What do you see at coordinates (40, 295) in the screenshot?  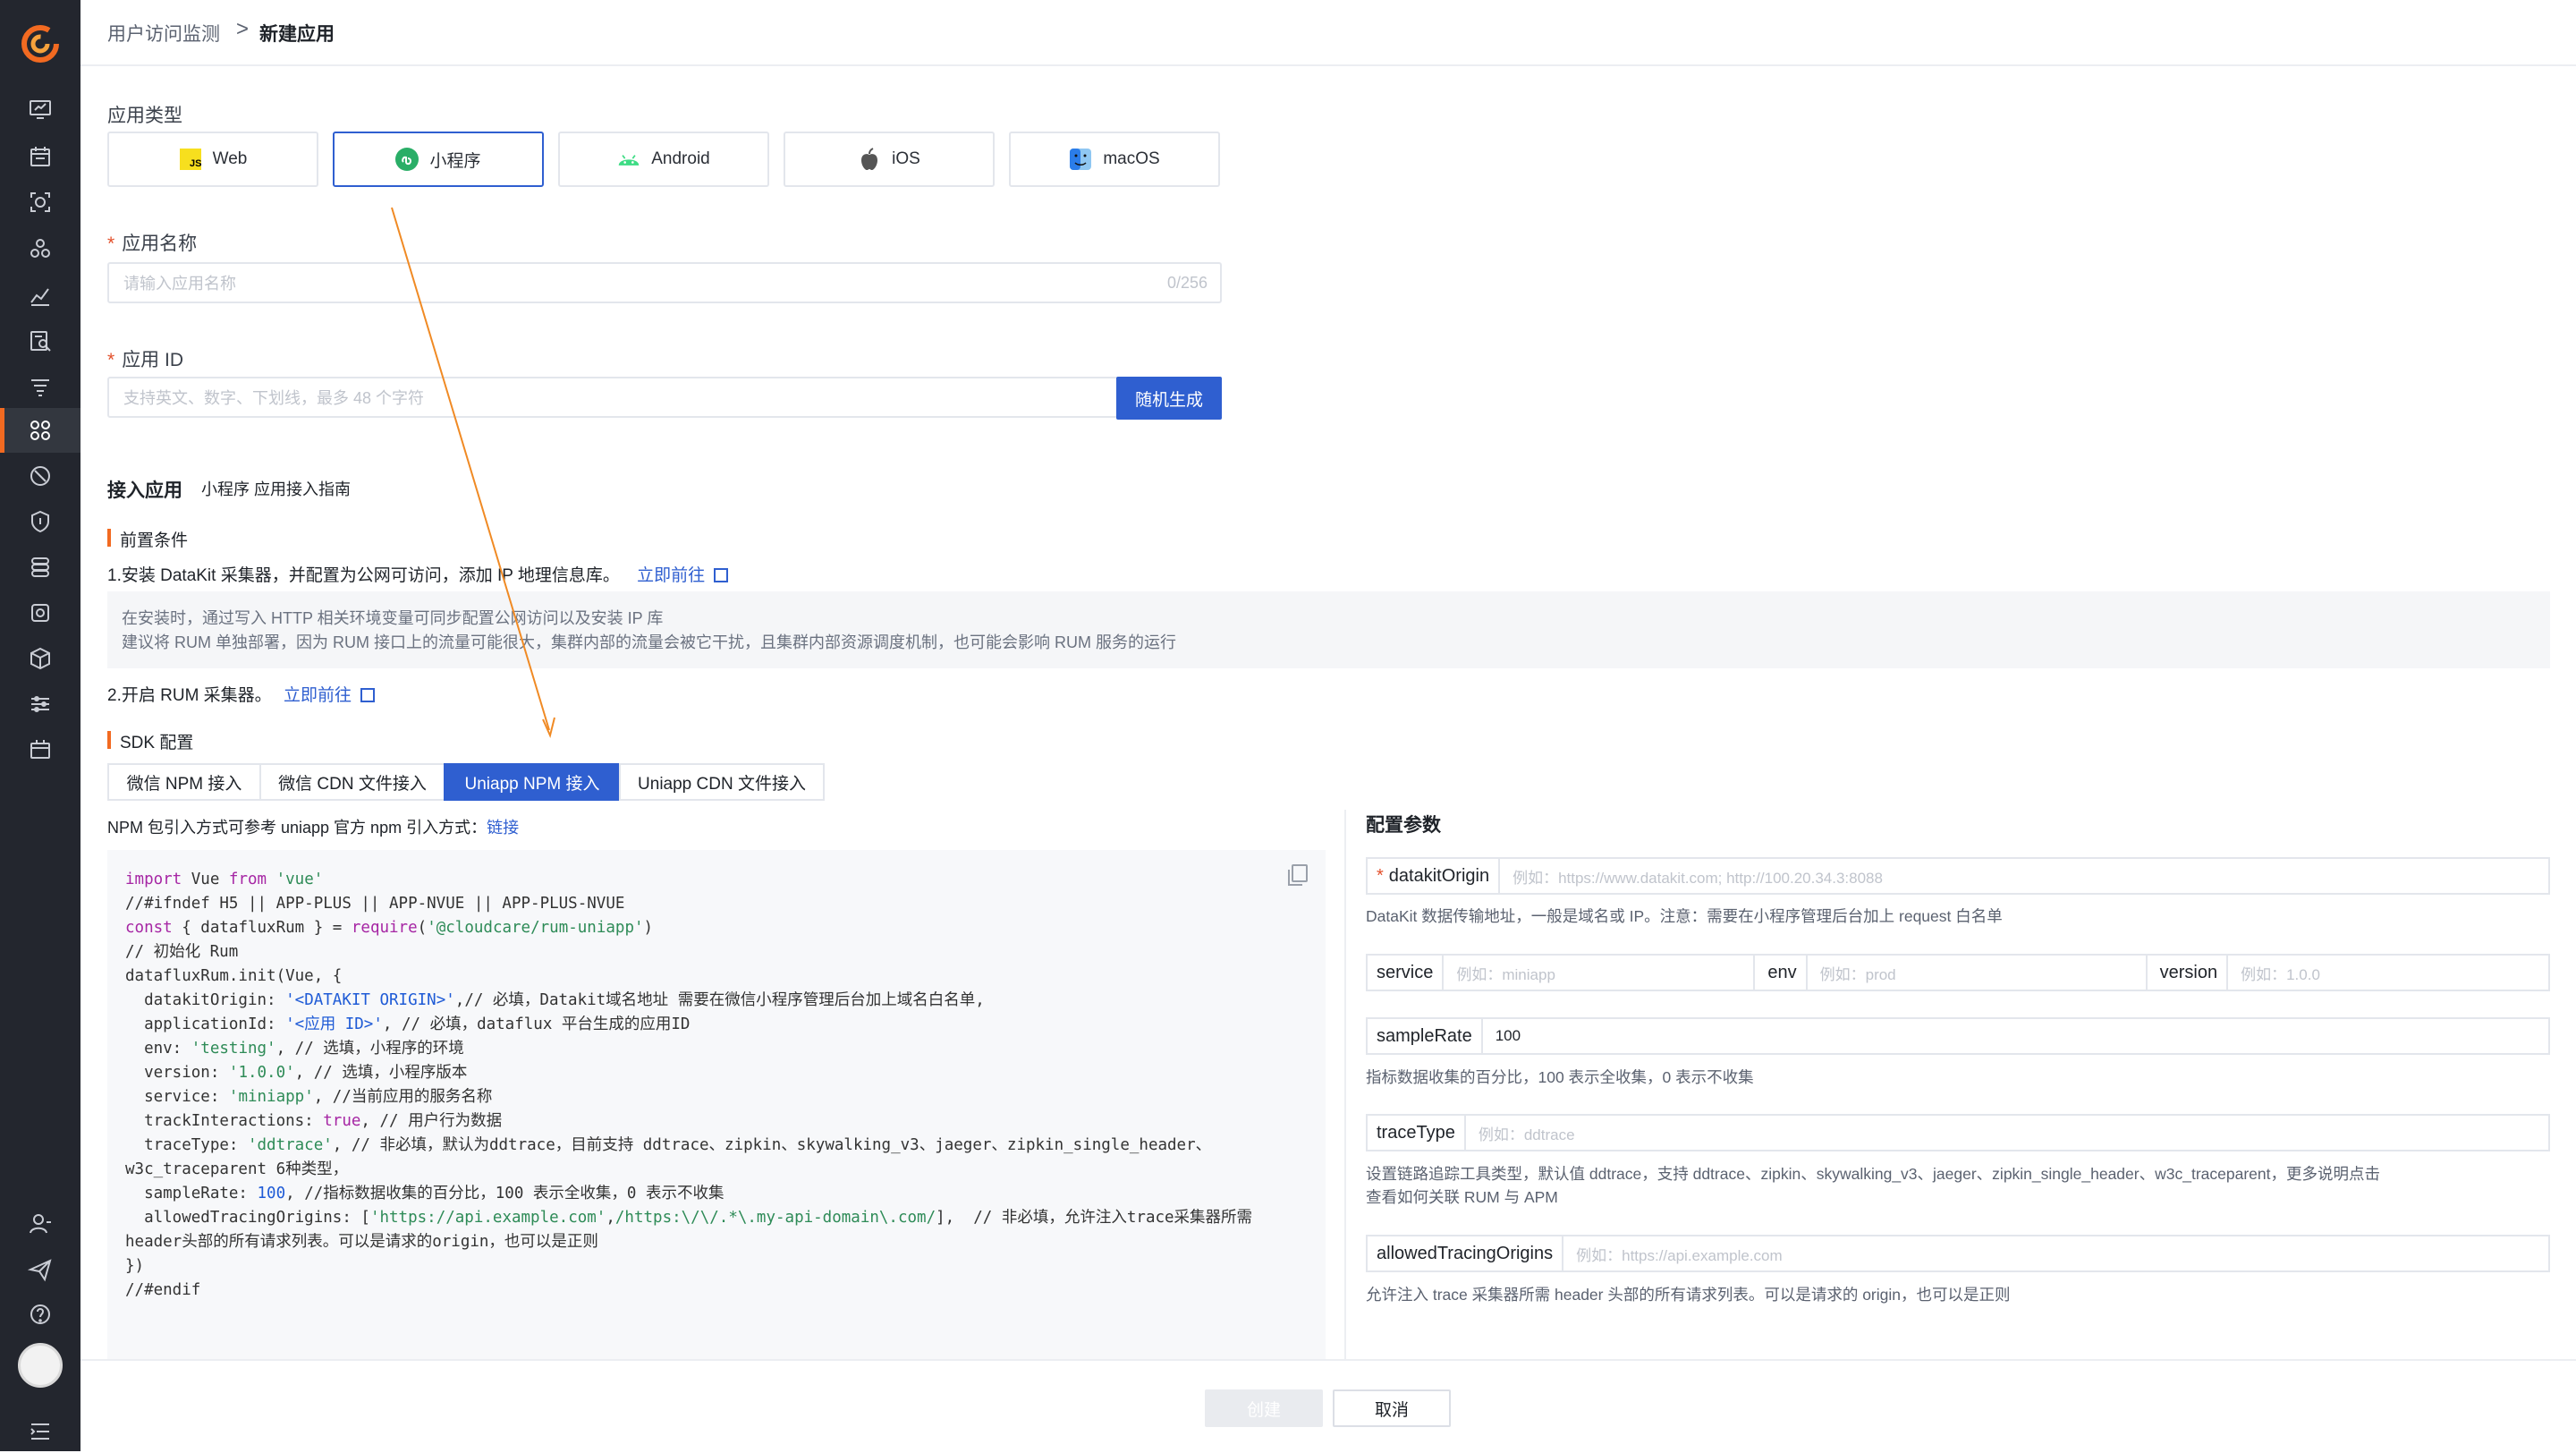 I see `metrics-icon` at bounding box center [40, 295].